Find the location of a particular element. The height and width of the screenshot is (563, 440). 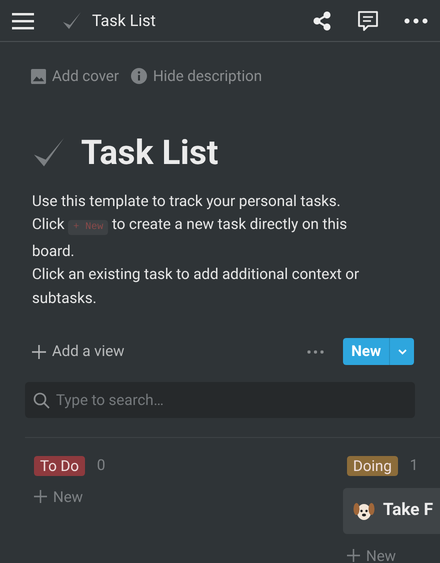

task-card: Take F is located at coordinates (391, 511).